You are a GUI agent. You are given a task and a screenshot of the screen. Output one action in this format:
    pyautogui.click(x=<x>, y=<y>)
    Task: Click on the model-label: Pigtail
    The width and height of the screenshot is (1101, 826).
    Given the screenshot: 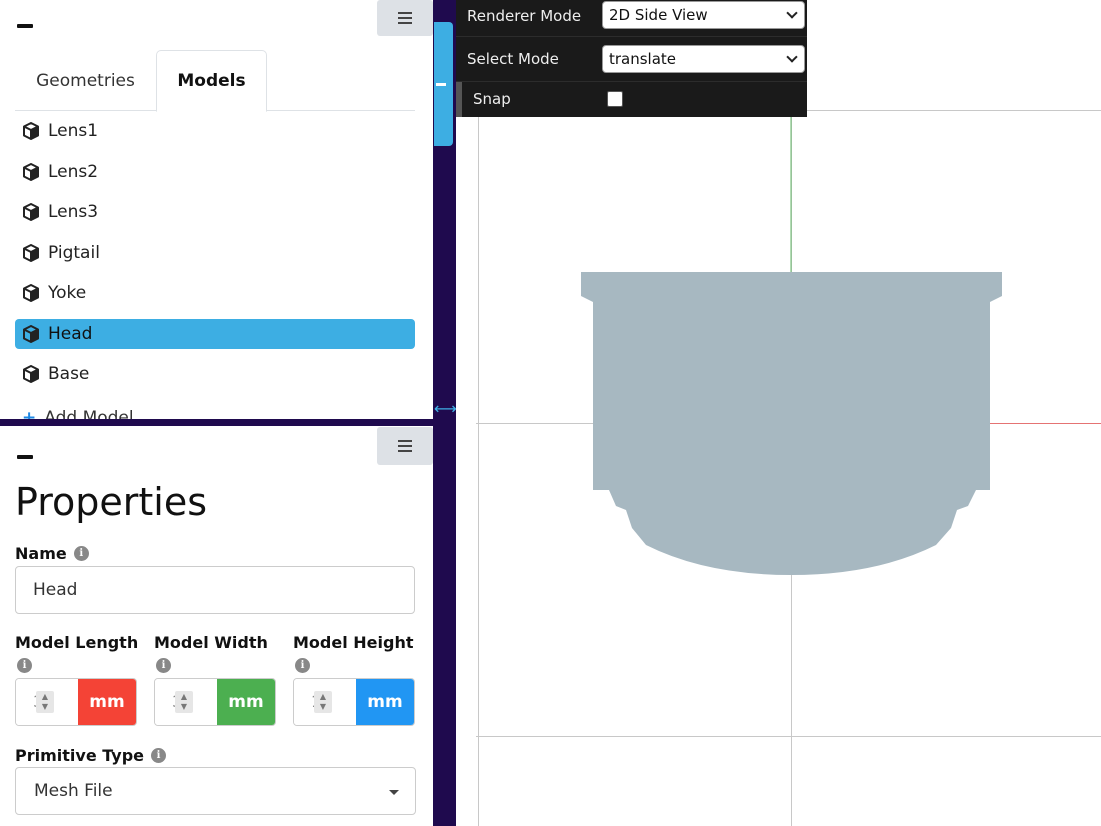 What is the action you would take?
    pyautogui.click(x=74, y=252)
    